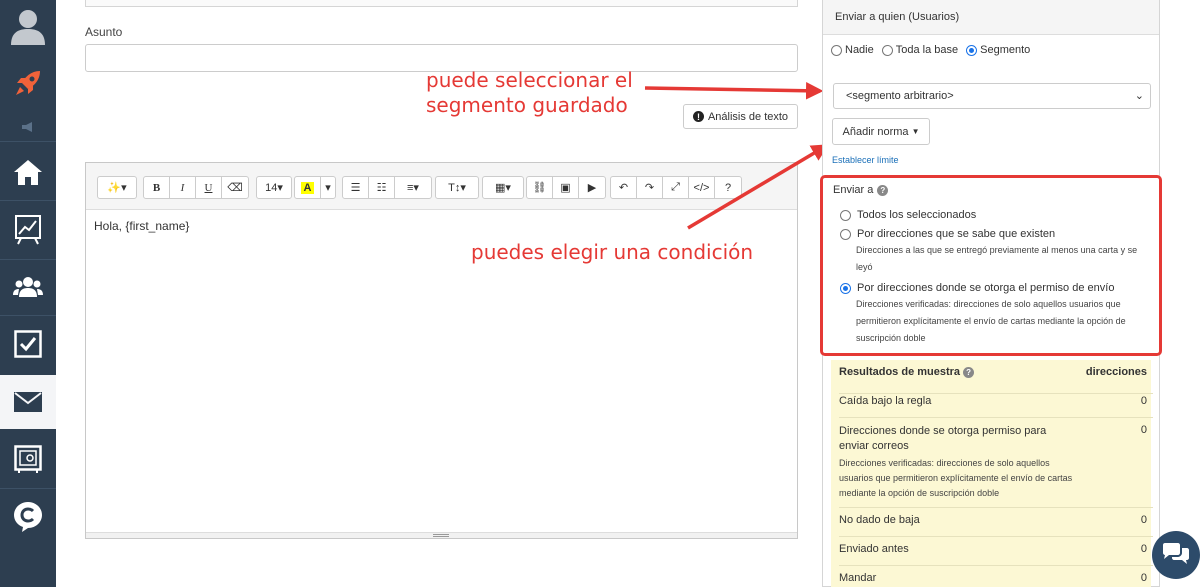 Image resolution: width=1200 pixels, height=587 pixels. What do you see at coordinates (996, 554) in the screenshot?
I see `table-row: Enviado antes 0` at bounding box center [996, 554].